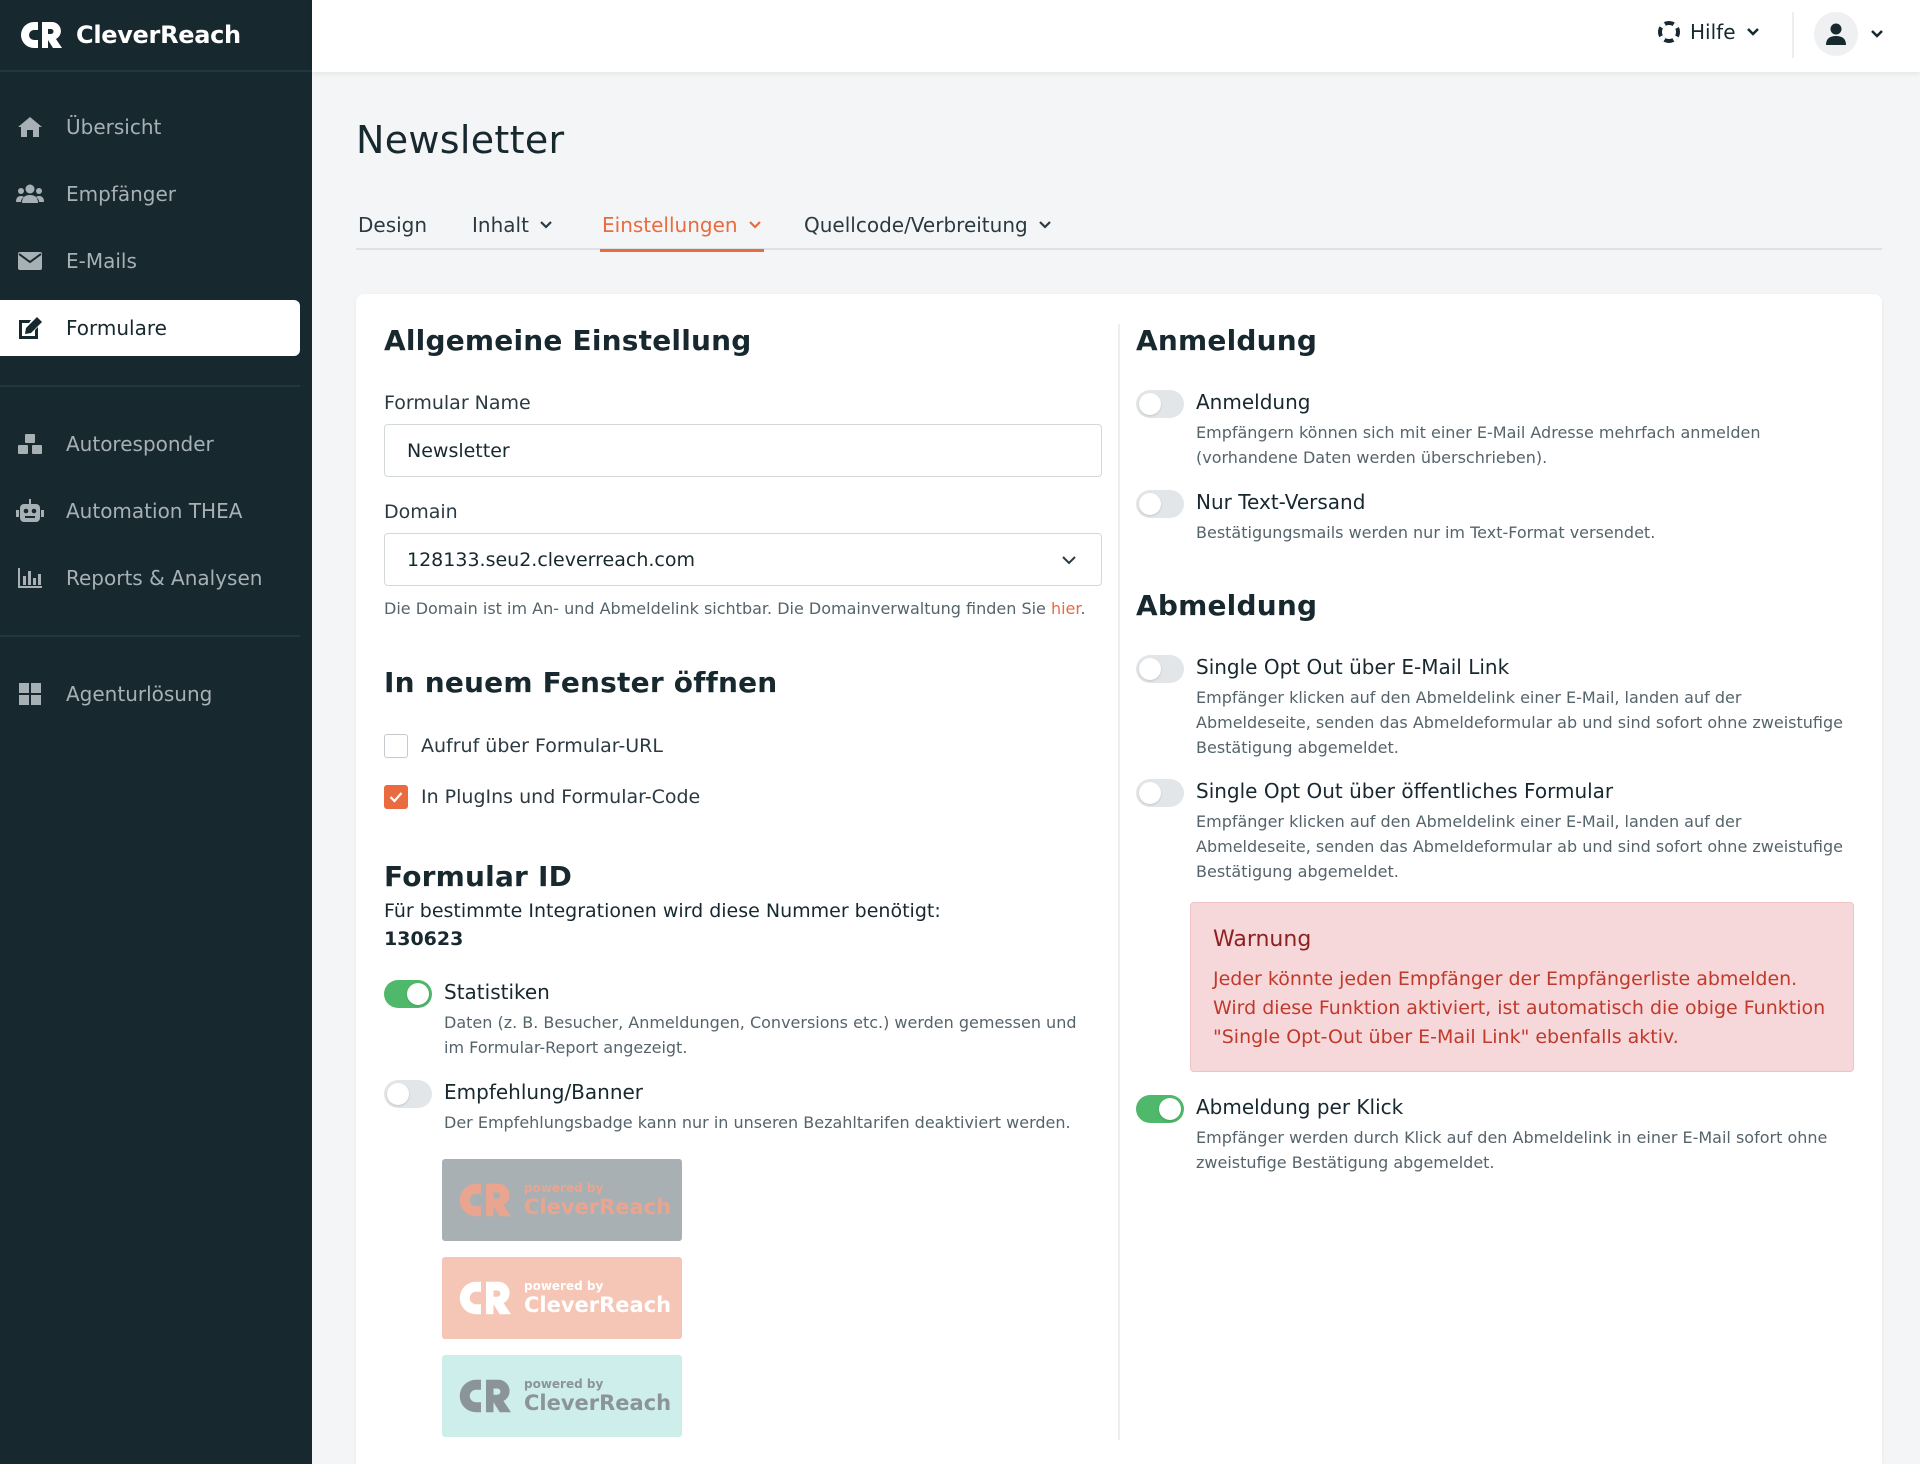 This screenshot has height=1464, width=1920. I want to click on brand-logo: CleverReach, so click(156, 36).